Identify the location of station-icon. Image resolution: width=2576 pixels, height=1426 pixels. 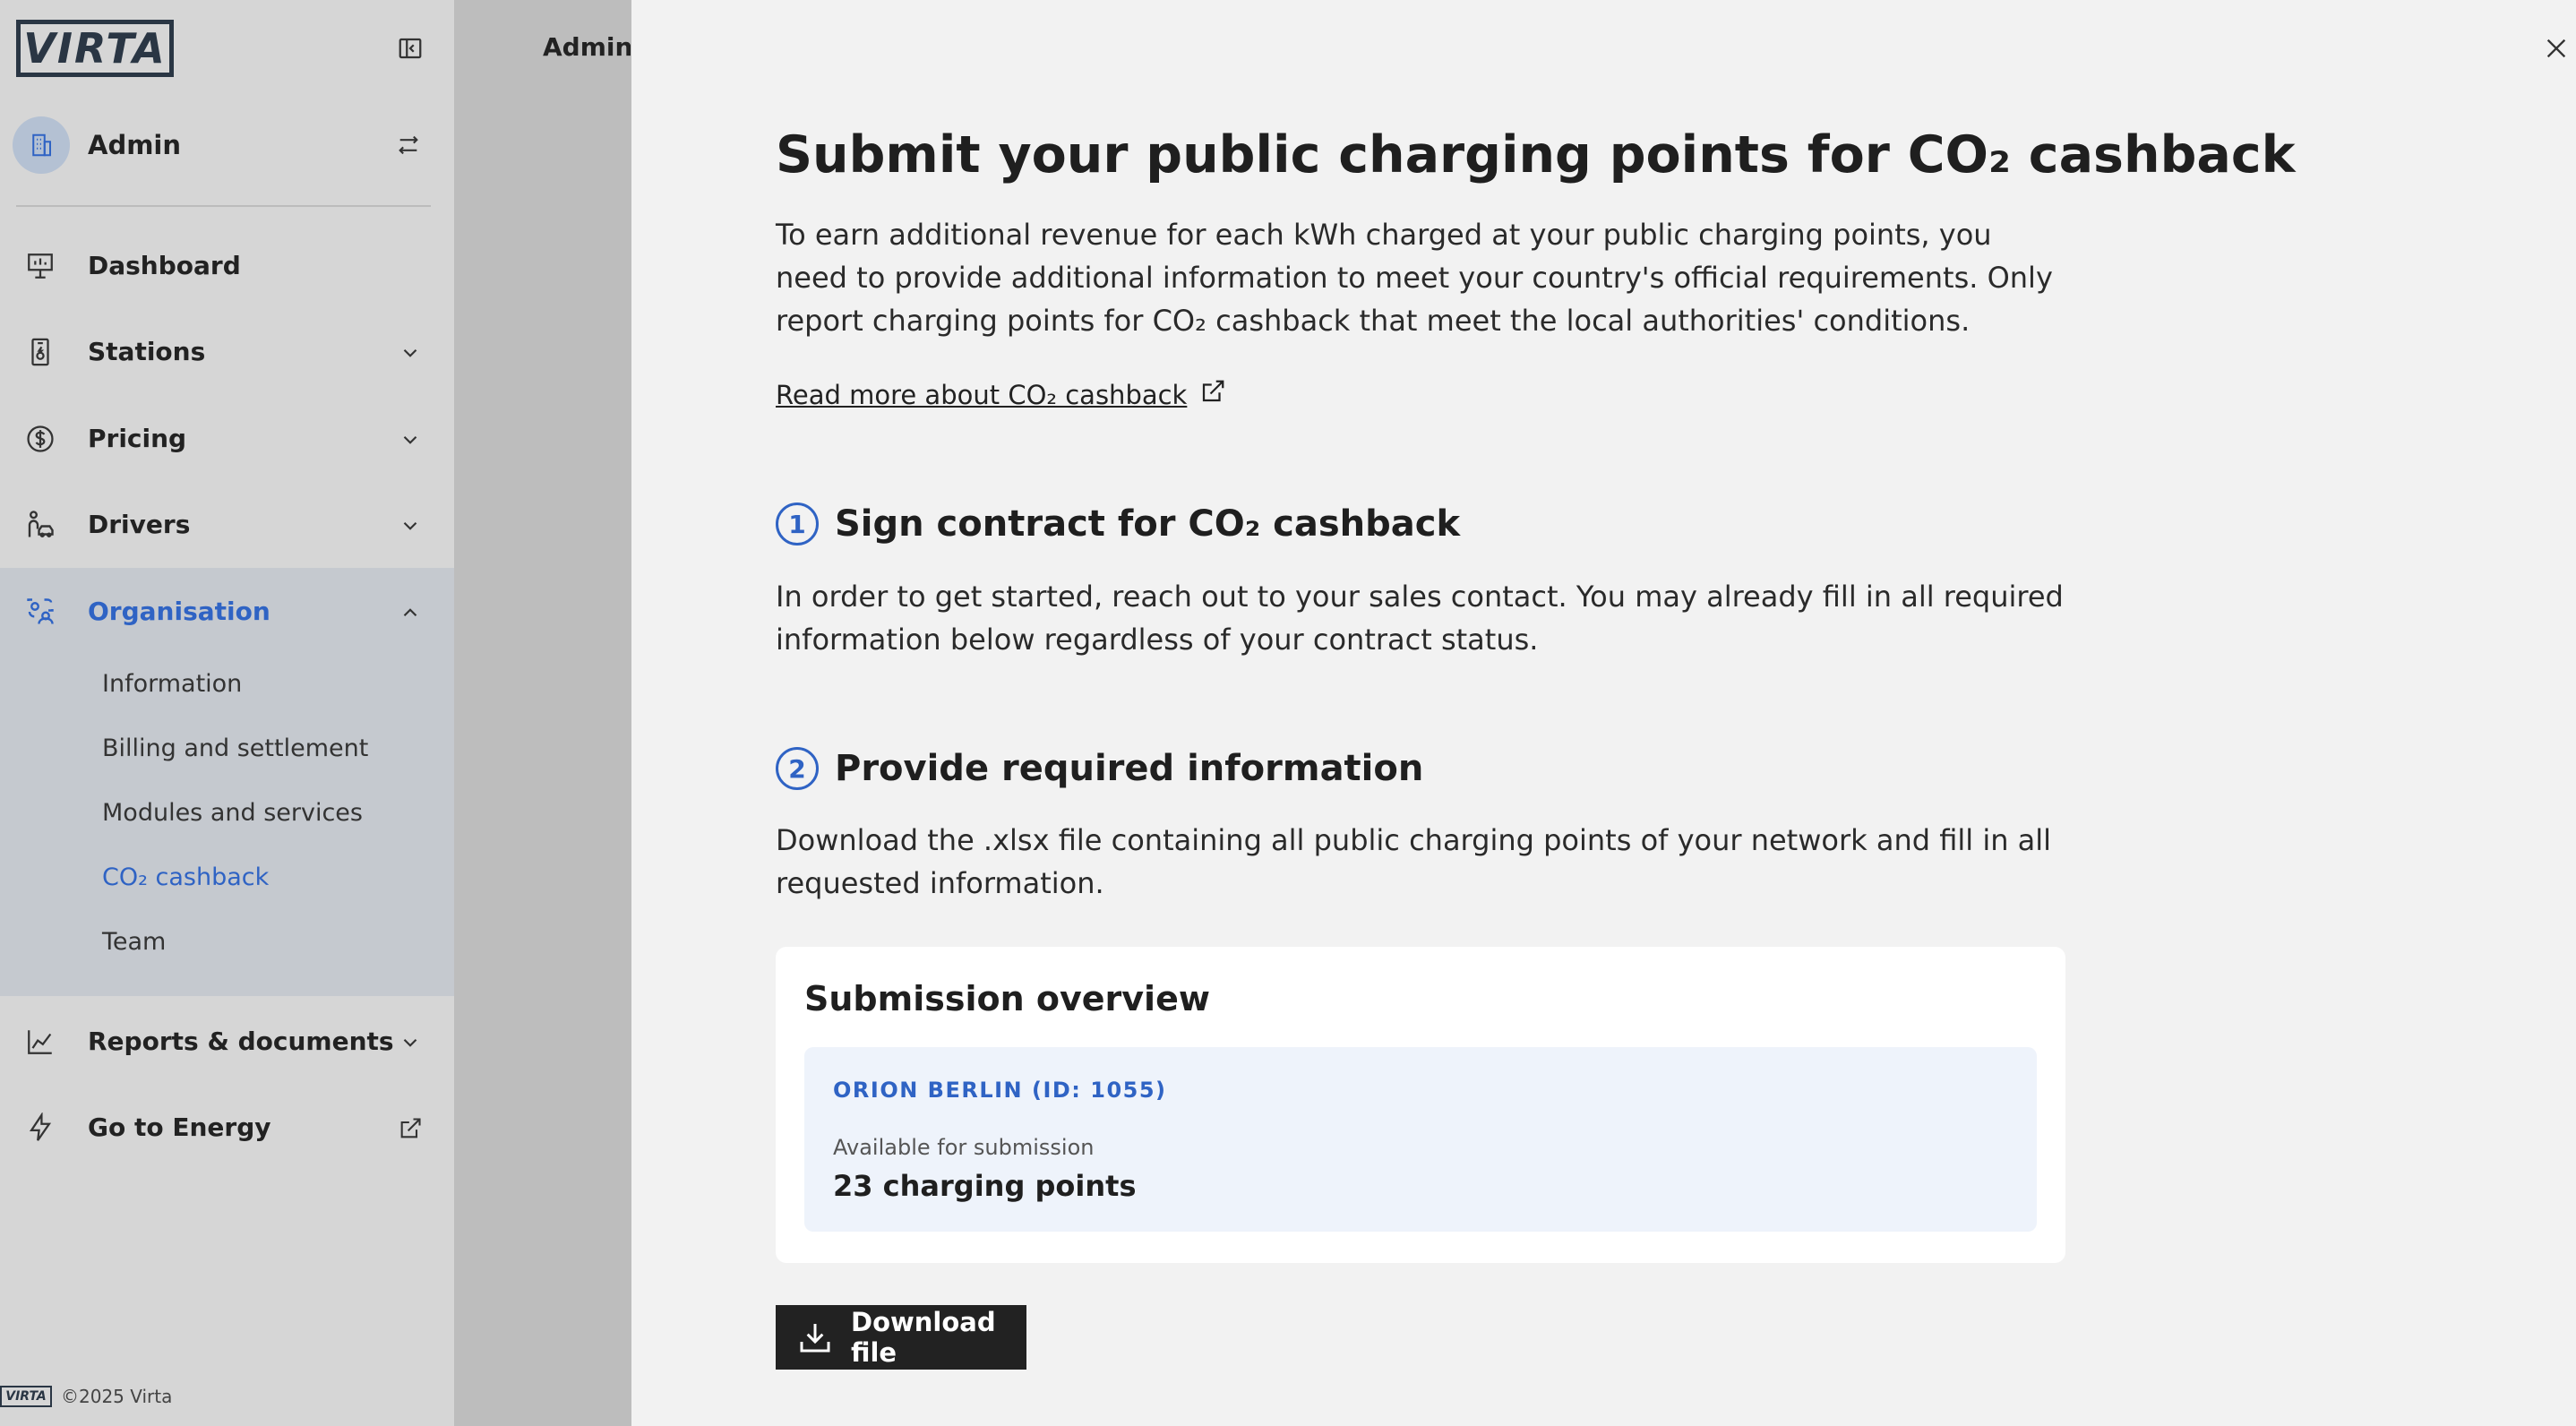
(40, 352).